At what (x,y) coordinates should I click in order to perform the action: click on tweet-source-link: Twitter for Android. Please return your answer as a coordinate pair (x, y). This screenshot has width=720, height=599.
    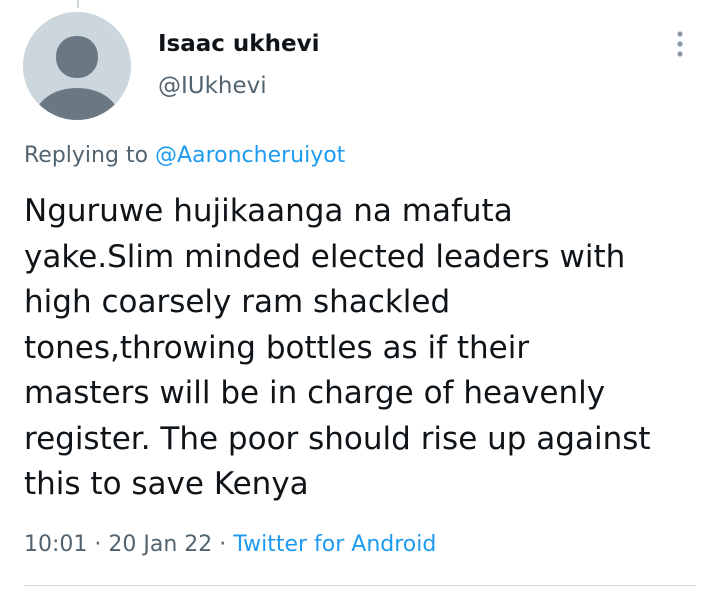
    Looking at the image, I should click on (334, 544).